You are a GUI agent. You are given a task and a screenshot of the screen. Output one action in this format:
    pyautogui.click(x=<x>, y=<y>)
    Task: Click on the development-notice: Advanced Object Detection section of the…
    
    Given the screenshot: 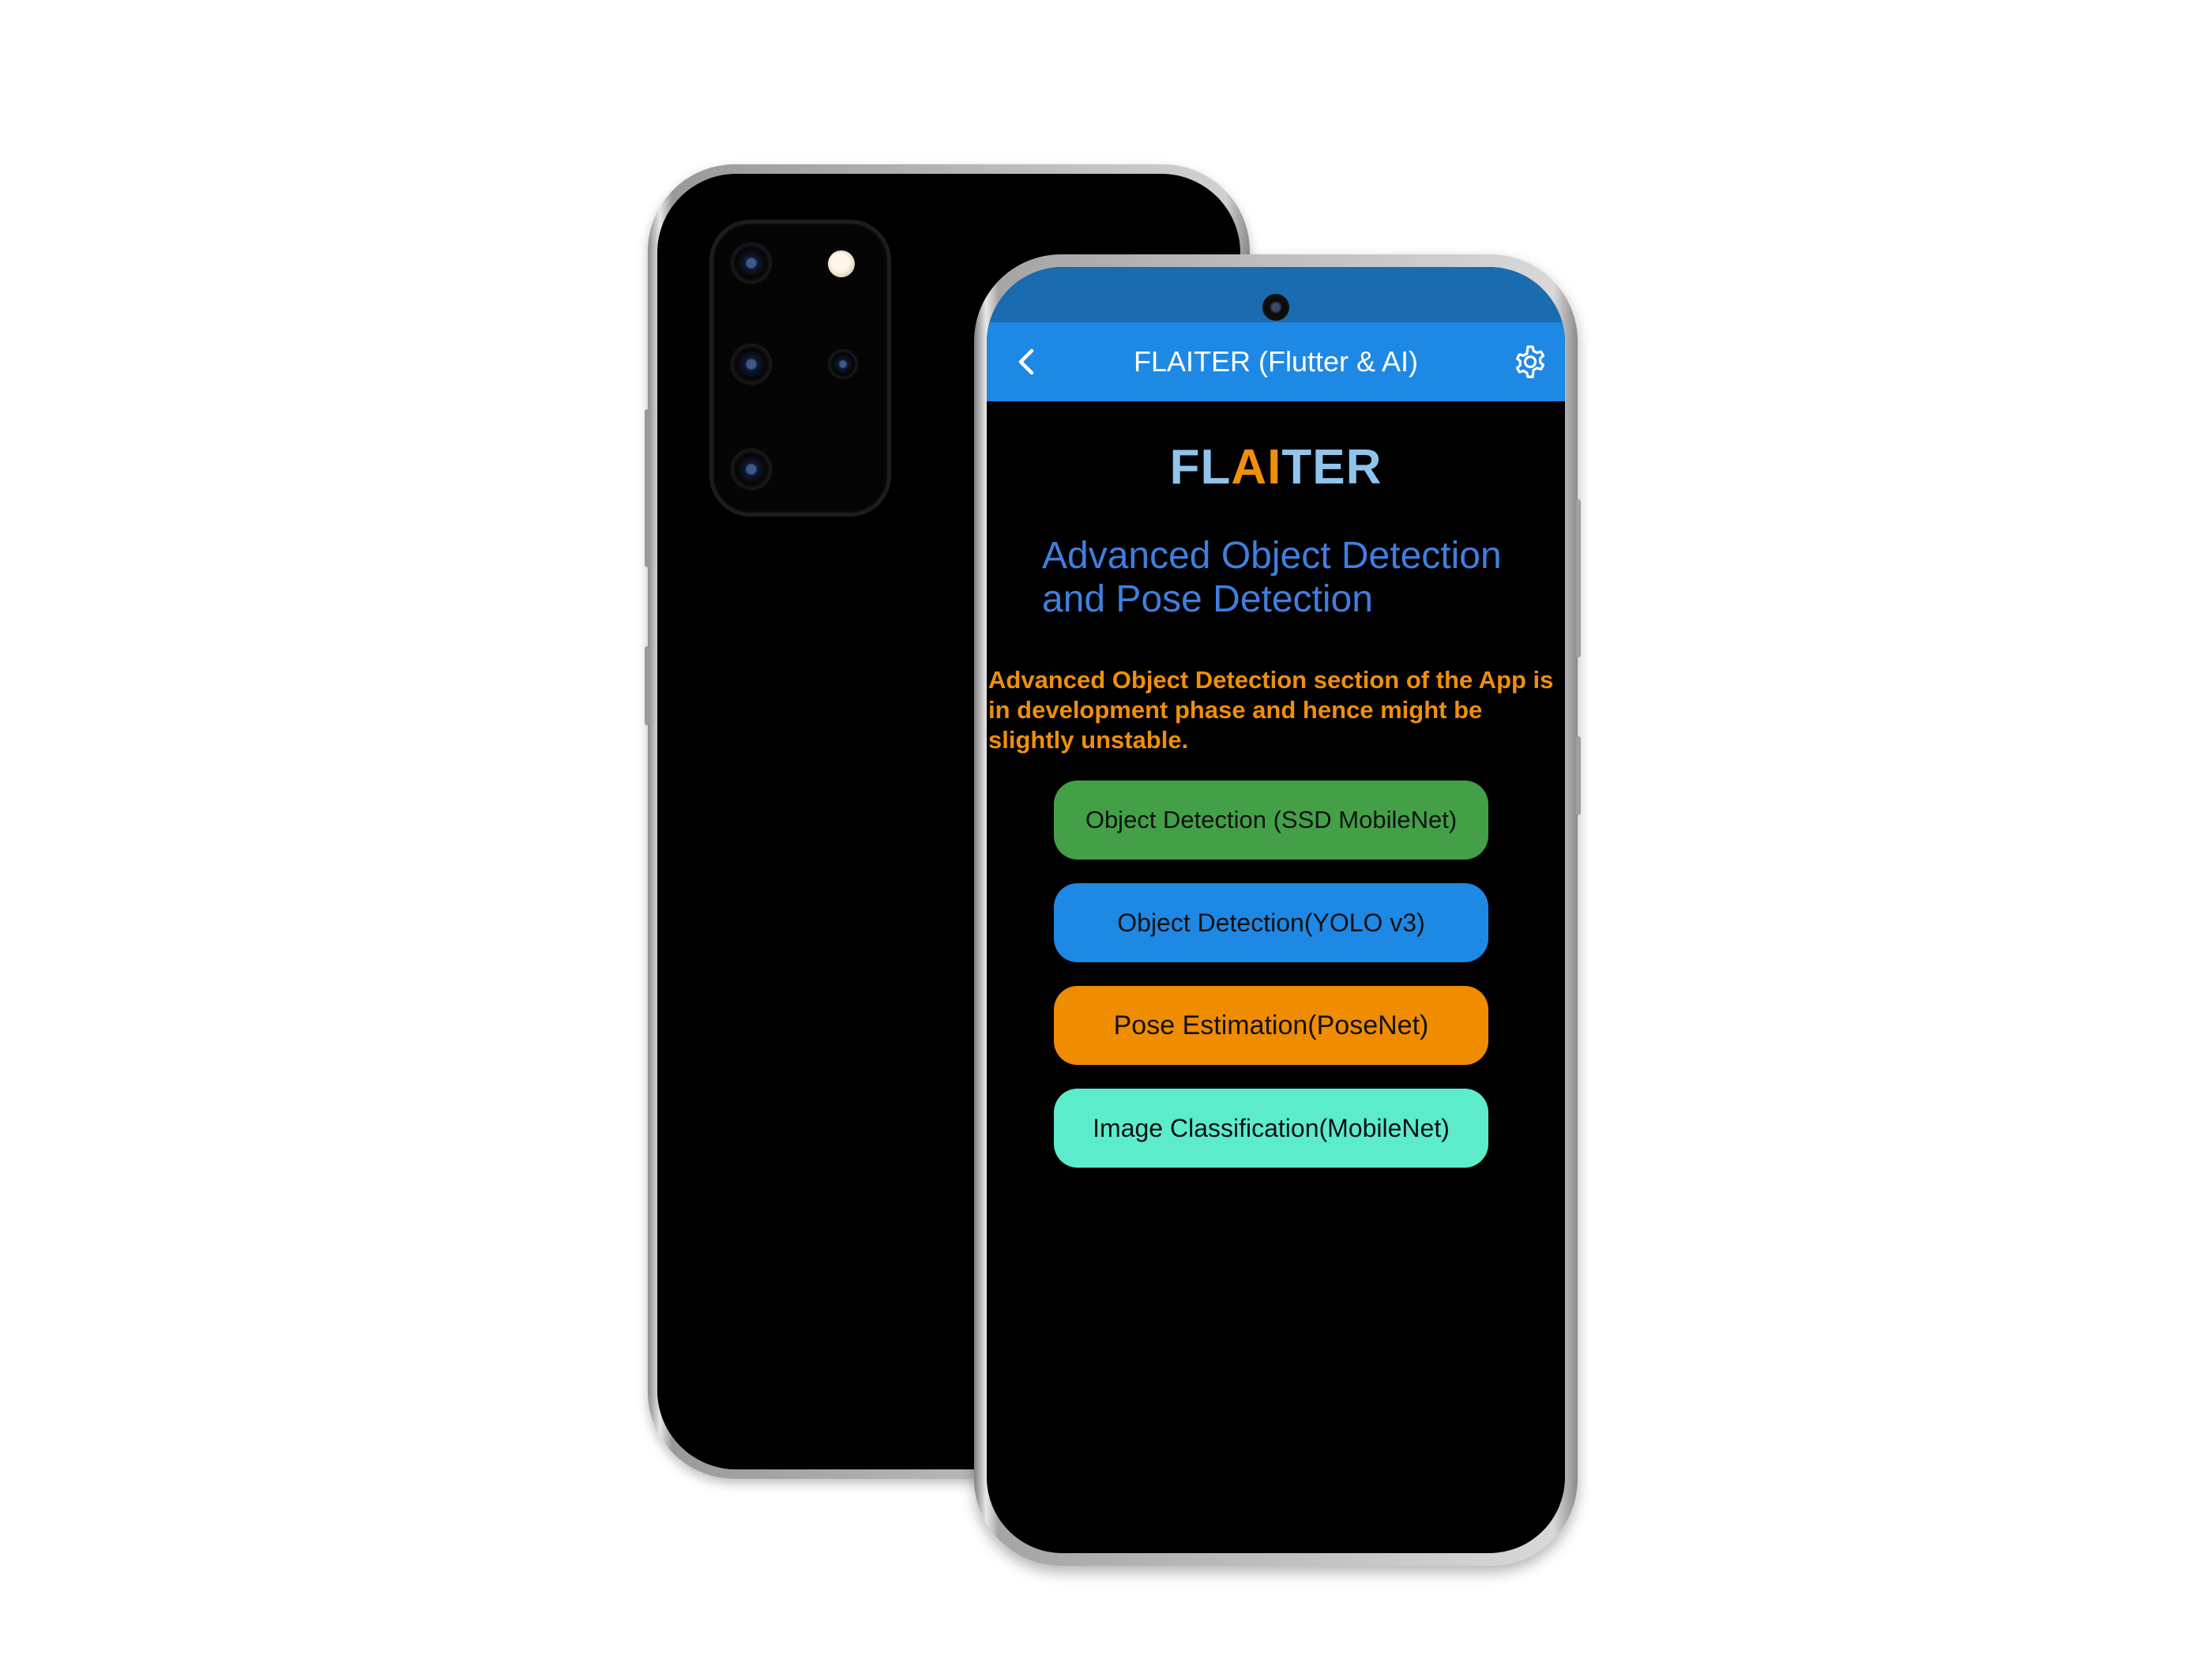 What is the action you would take?
    pyautogui.click(x=1271, y=710)
    